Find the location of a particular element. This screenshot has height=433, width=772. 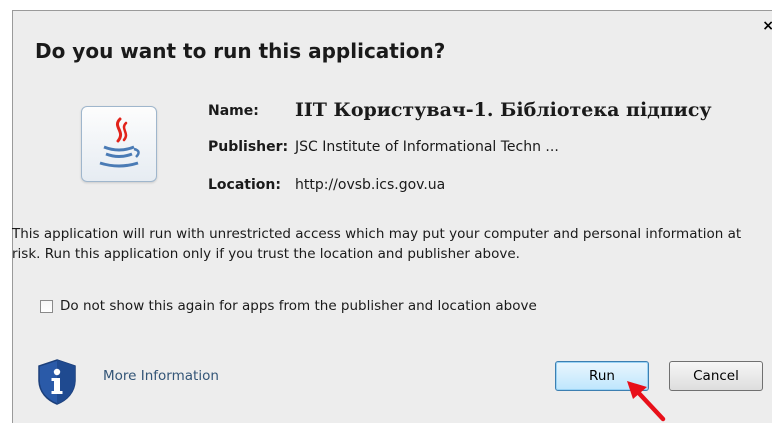

cancel-button-label: Cancel is located at coordinates (716, 376).